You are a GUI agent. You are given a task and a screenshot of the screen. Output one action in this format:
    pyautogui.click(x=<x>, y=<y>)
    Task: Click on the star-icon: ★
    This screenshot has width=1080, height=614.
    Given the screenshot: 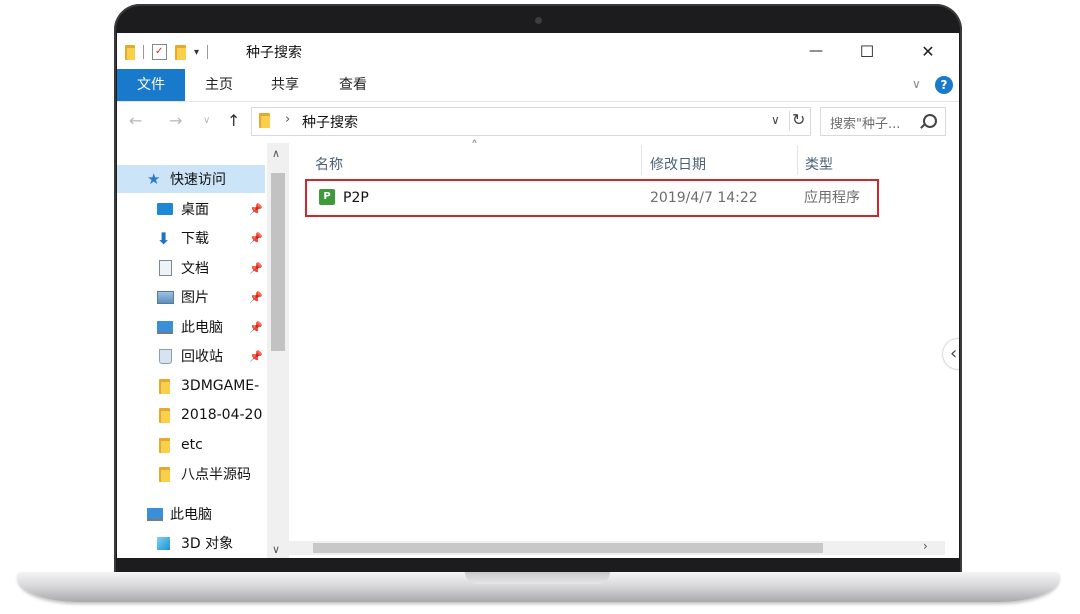 What is the action you would take?
    pyautogui.click(x=154, y=179)
    